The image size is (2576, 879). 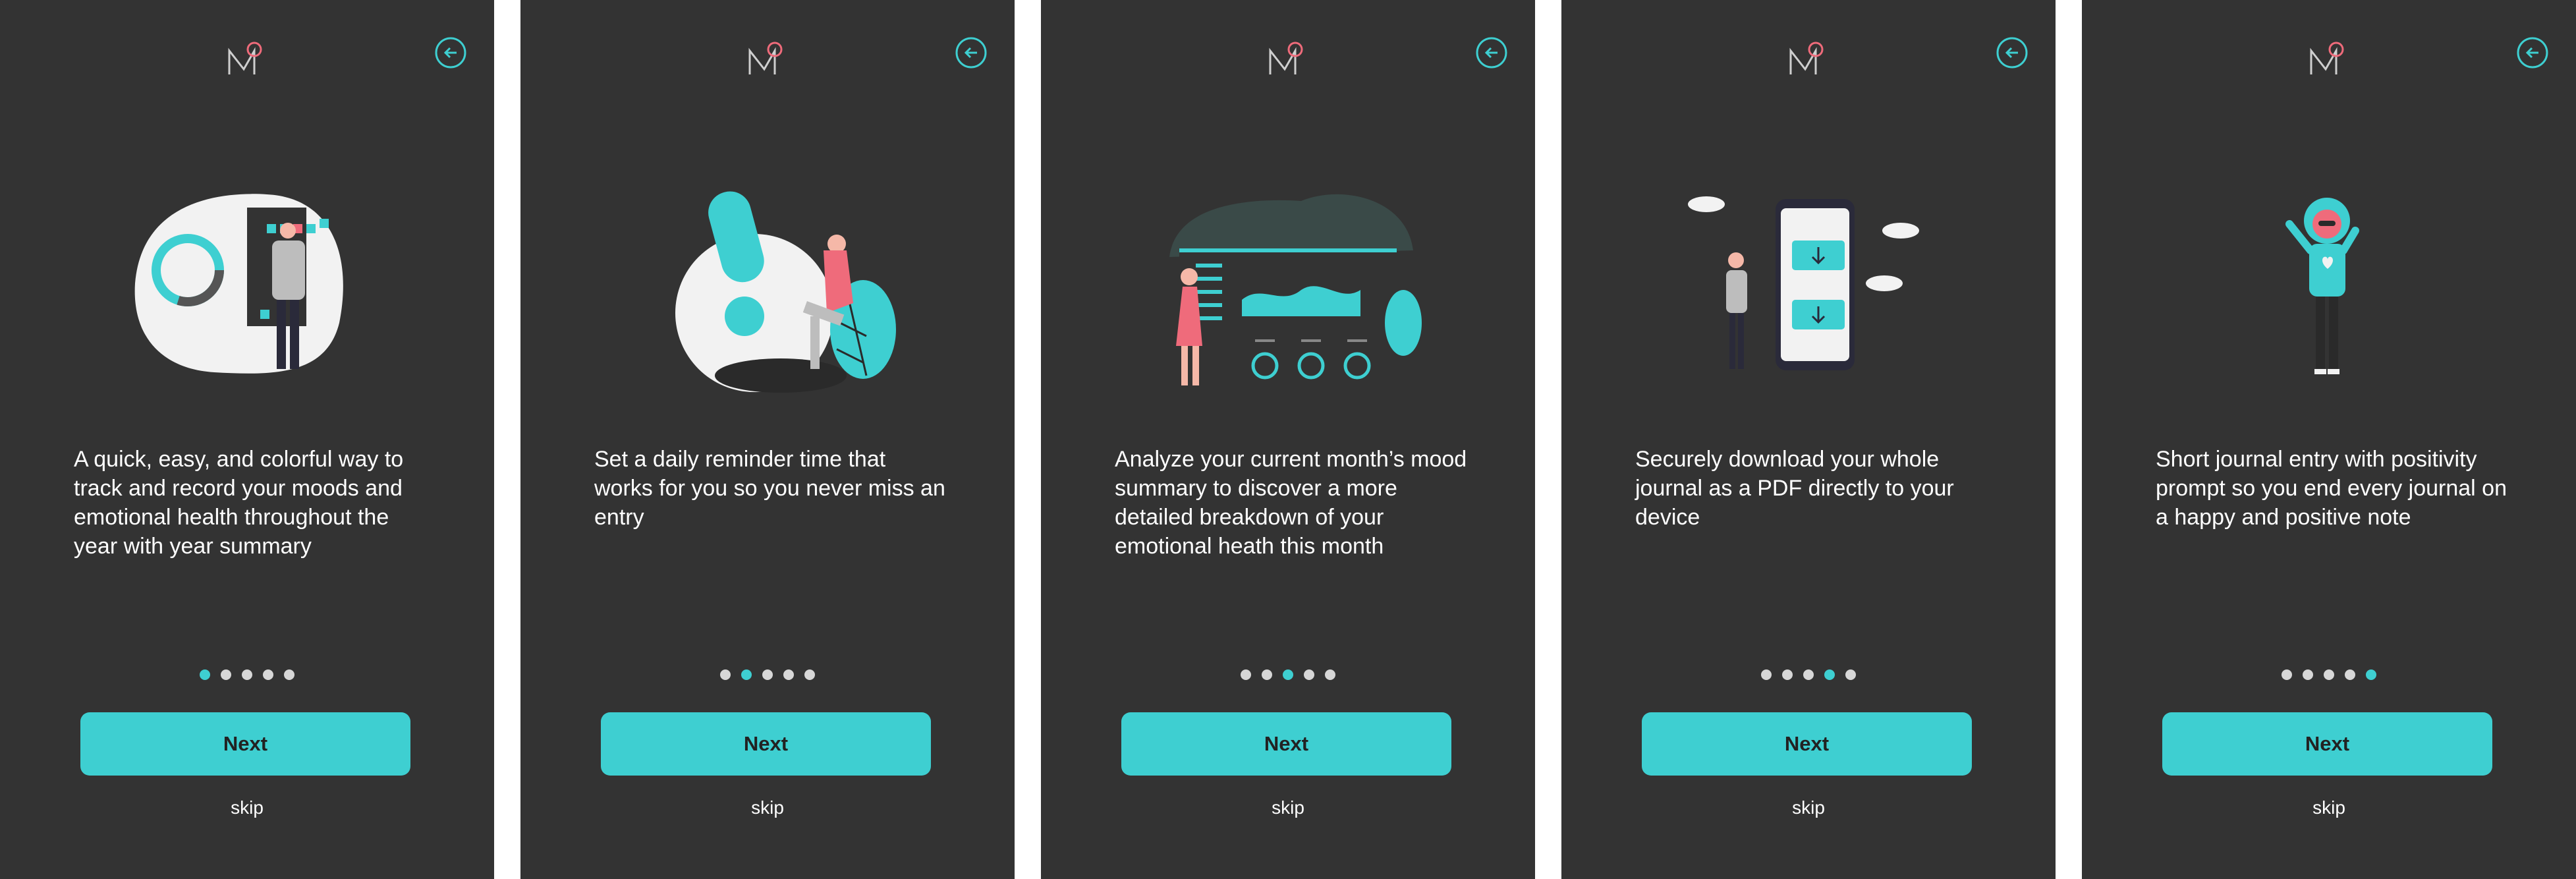 I want to click on download-illustration, so click(x=1803, y=283).